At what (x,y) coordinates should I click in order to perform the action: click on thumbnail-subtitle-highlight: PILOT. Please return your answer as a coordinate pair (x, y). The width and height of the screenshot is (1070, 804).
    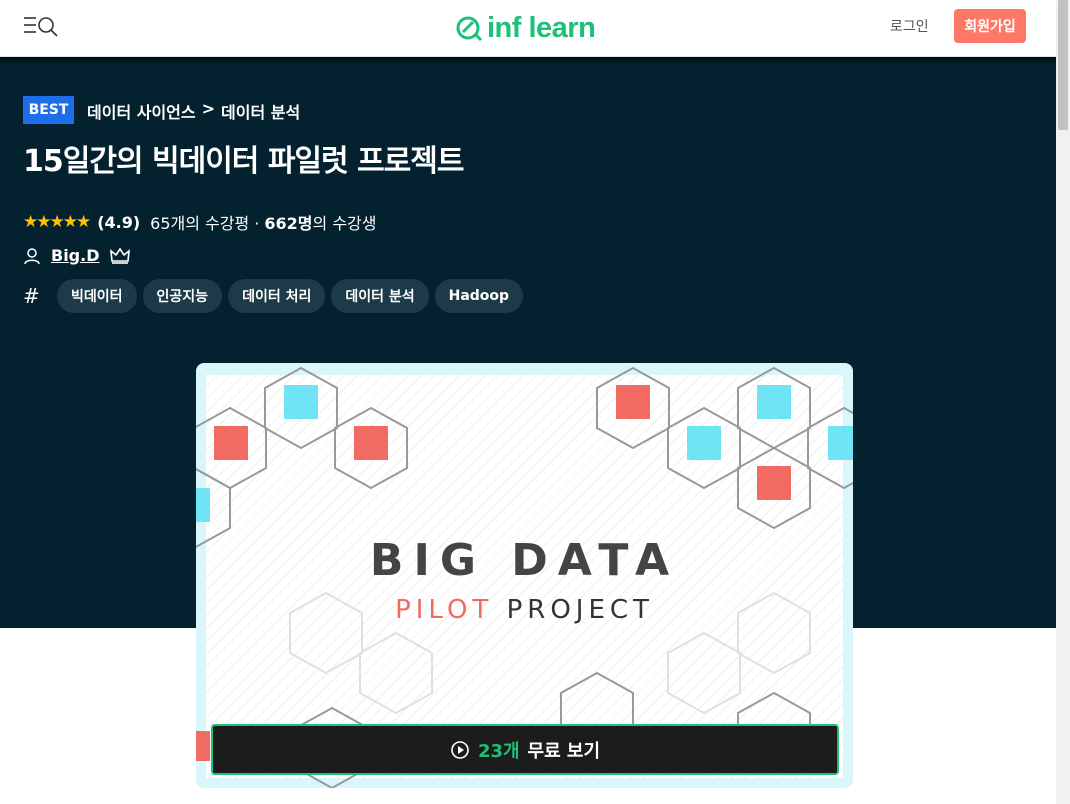
    Looking at the image, I should click on (444, 610).